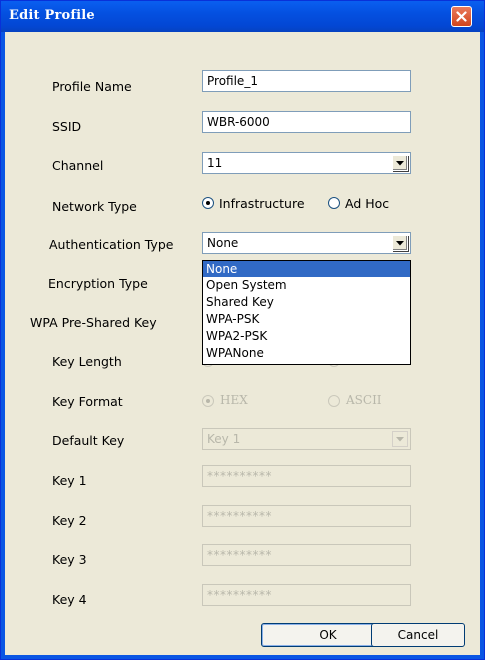 Image resolution: width=485 pixels, height=660 pixels. Describe the element at coordinates (87, 361) in the screenshot. I see `key-length-label: Key Length` at that location.